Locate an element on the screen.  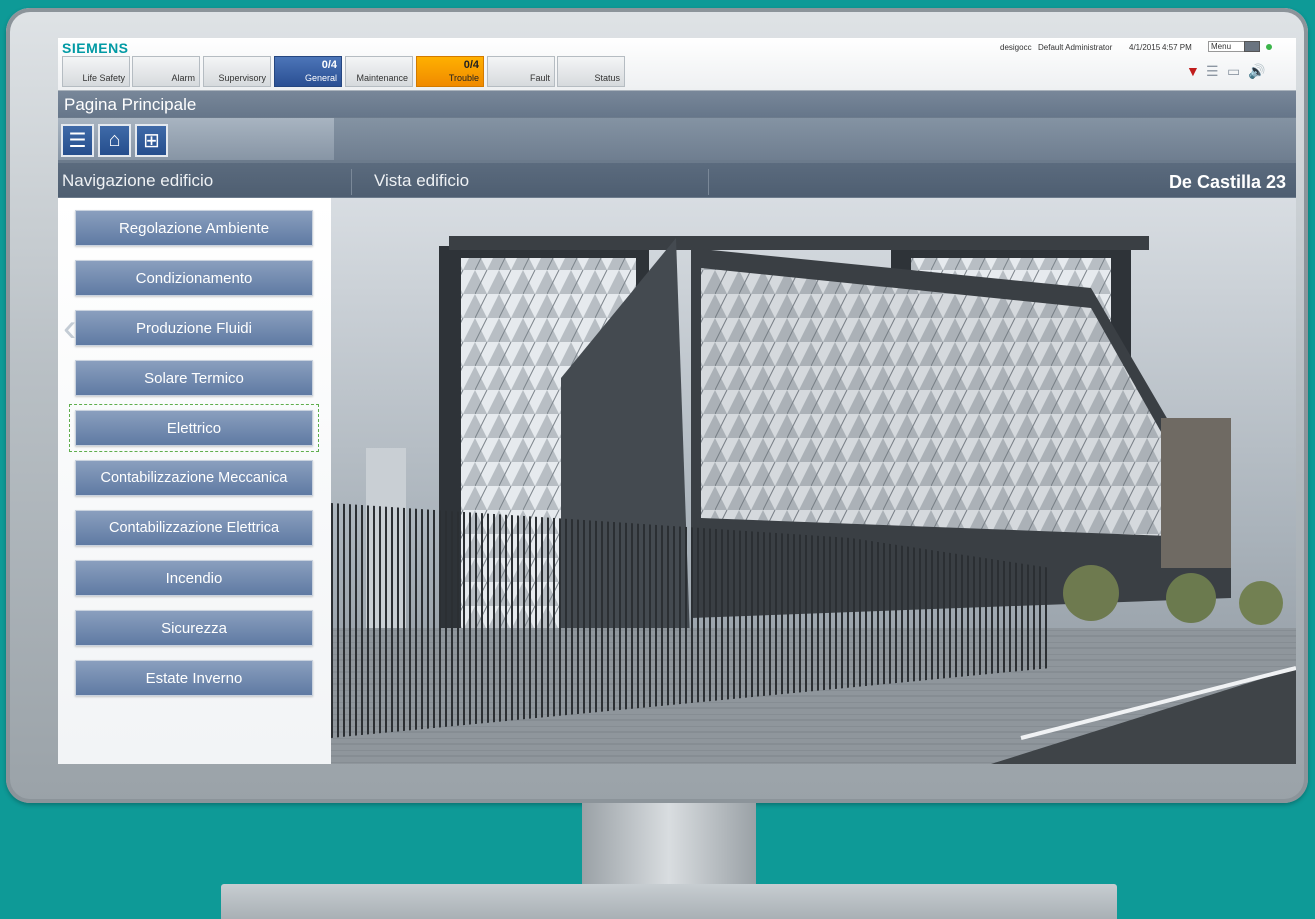
category-label: Supervisory is located at coordinates (242, 78).